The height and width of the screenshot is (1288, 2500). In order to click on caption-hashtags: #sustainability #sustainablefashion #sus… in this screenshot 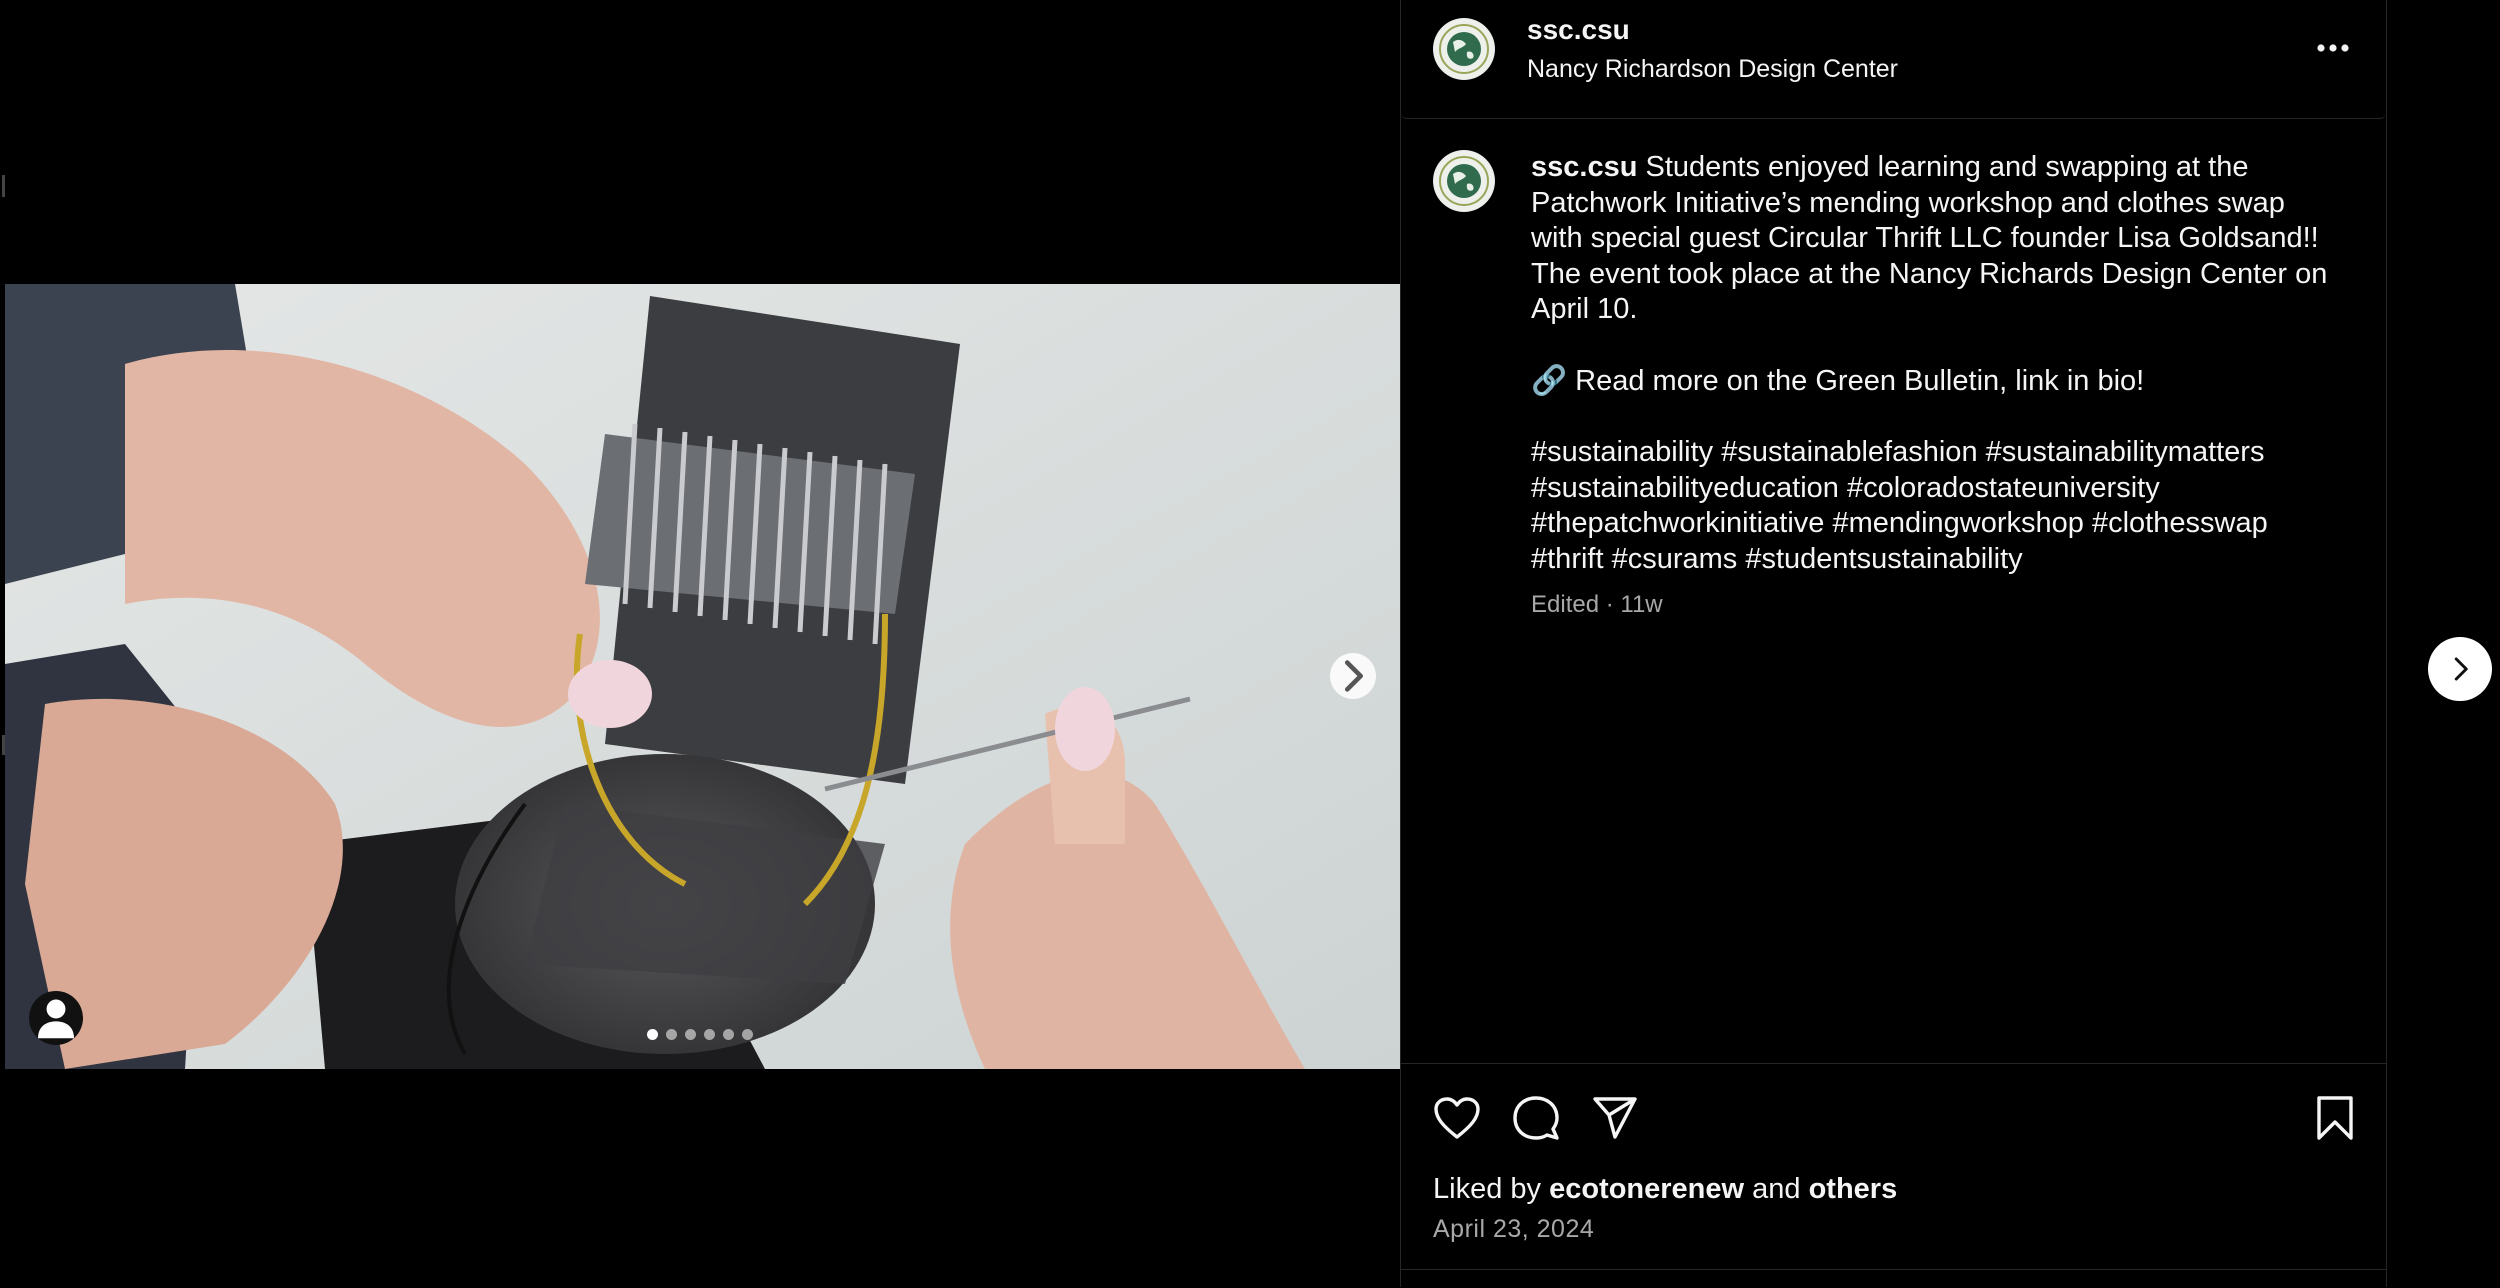, I will do `click(1931, 506)`.